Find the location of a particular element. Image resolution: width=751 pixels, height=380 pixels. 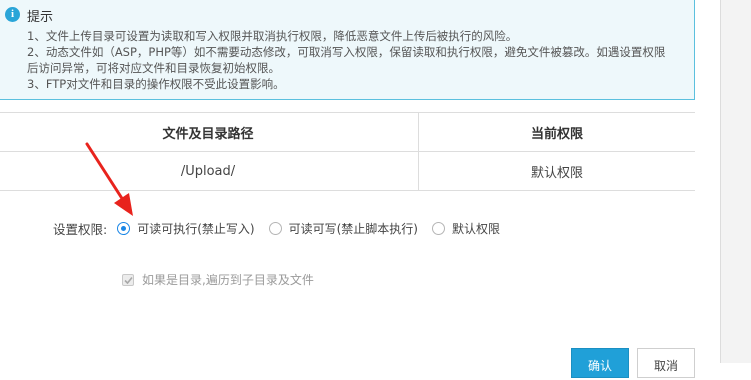

radio-button-checked is located at coordinates (124, 228).